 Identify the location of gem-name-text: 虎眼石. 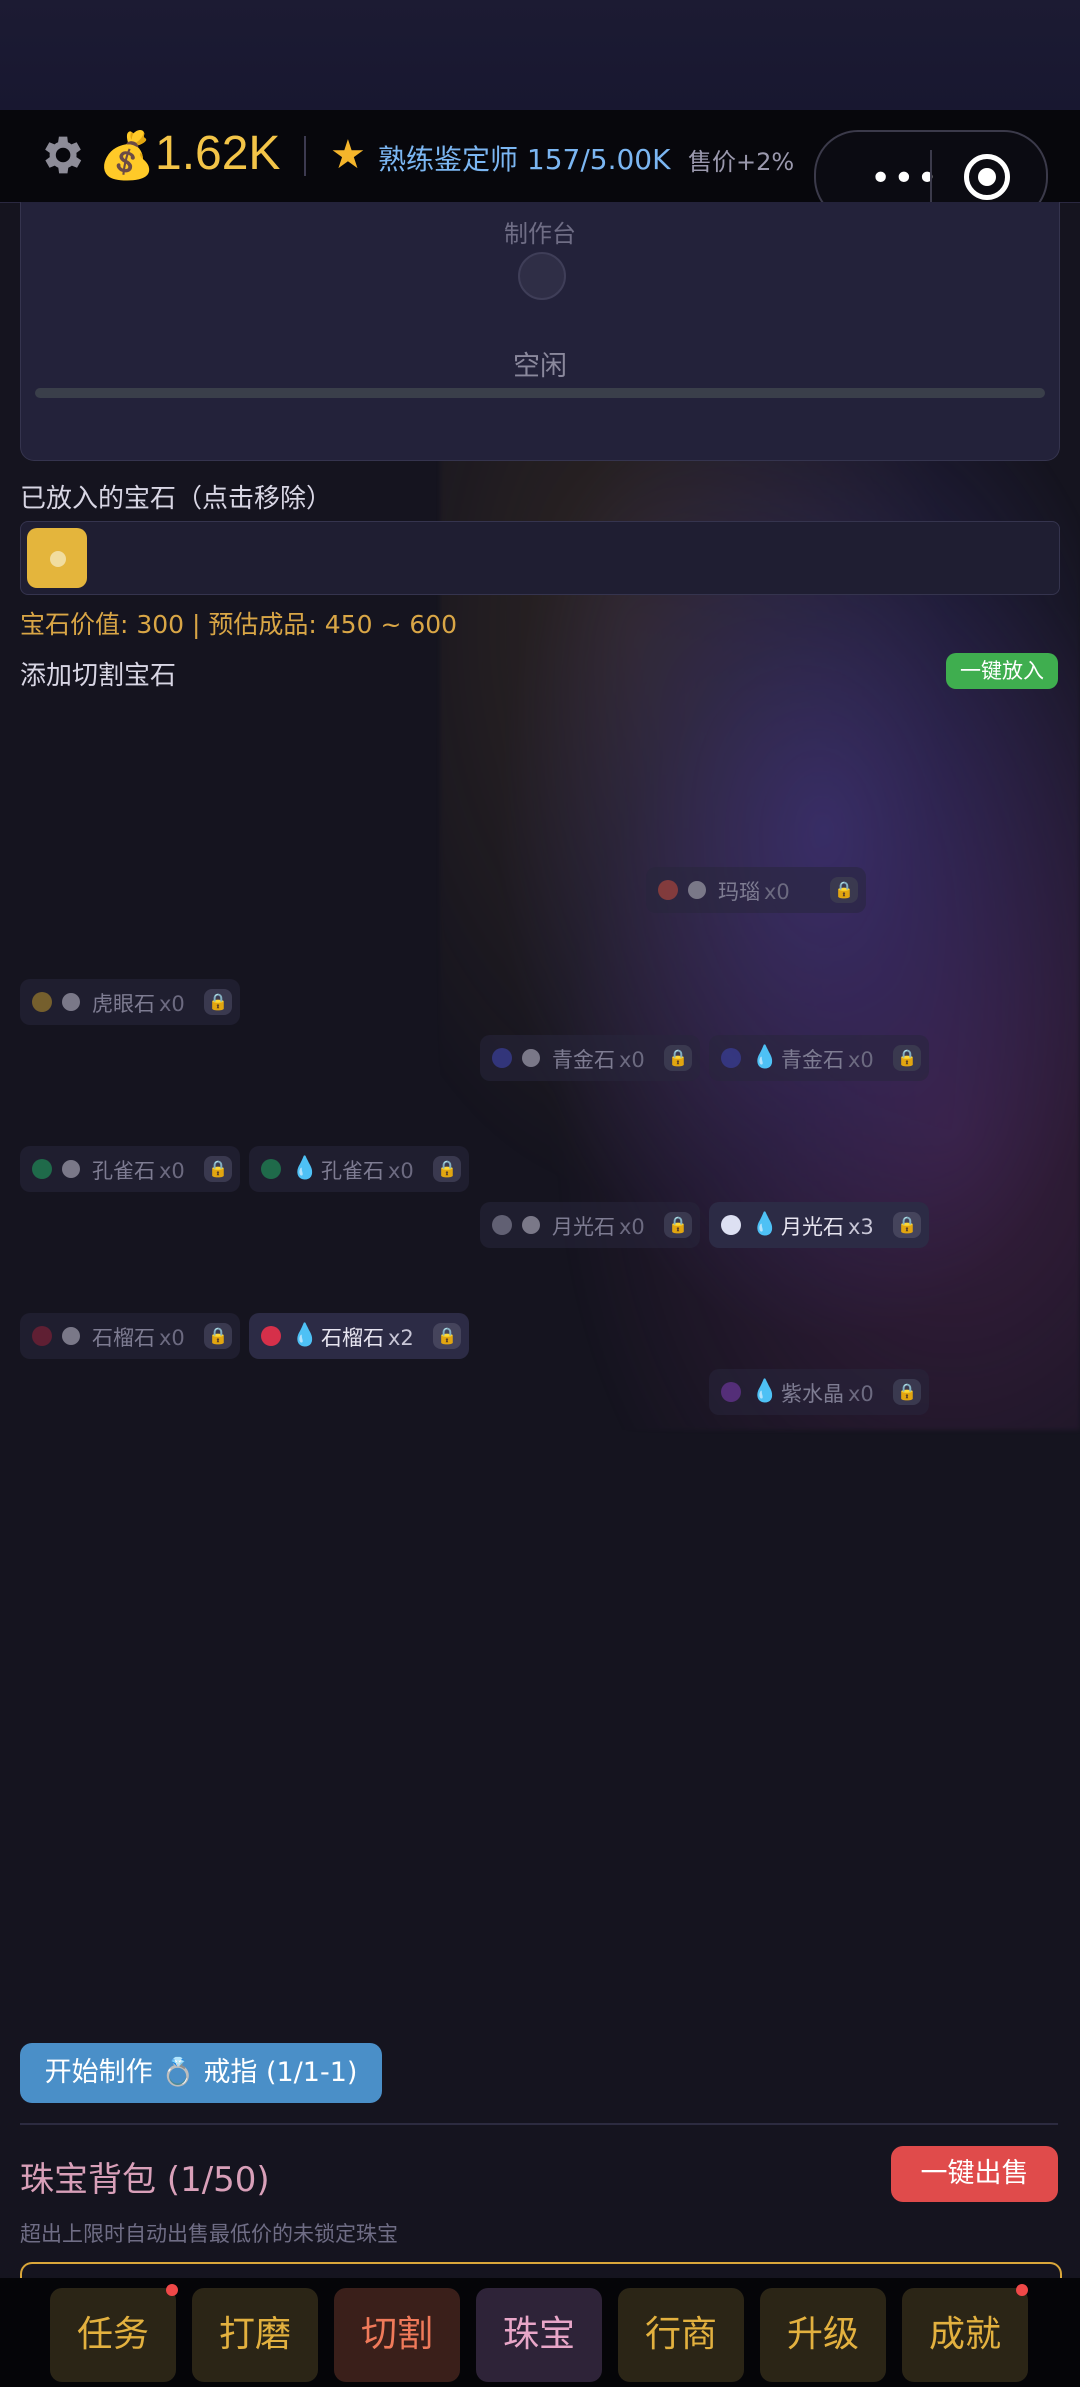
(123, 1004).